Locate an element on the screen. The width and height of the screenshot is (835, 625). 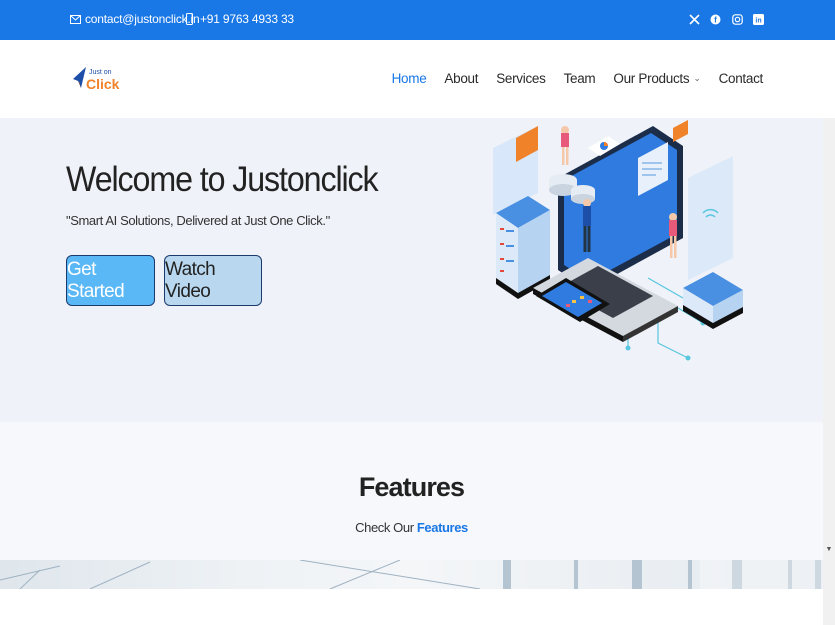
logo: Just on Click is located at coordinates (97, 80).